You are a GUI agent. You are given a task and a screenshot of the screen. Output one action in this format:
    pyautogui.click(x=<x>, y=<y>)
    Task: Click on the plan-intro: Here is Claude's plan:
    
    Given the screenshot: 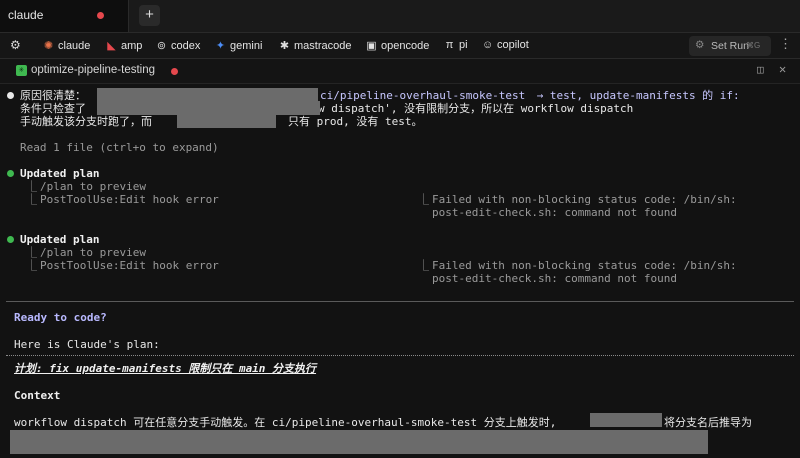 What is the action you would take?
    pyautogui.click(x=87, y=344)
    